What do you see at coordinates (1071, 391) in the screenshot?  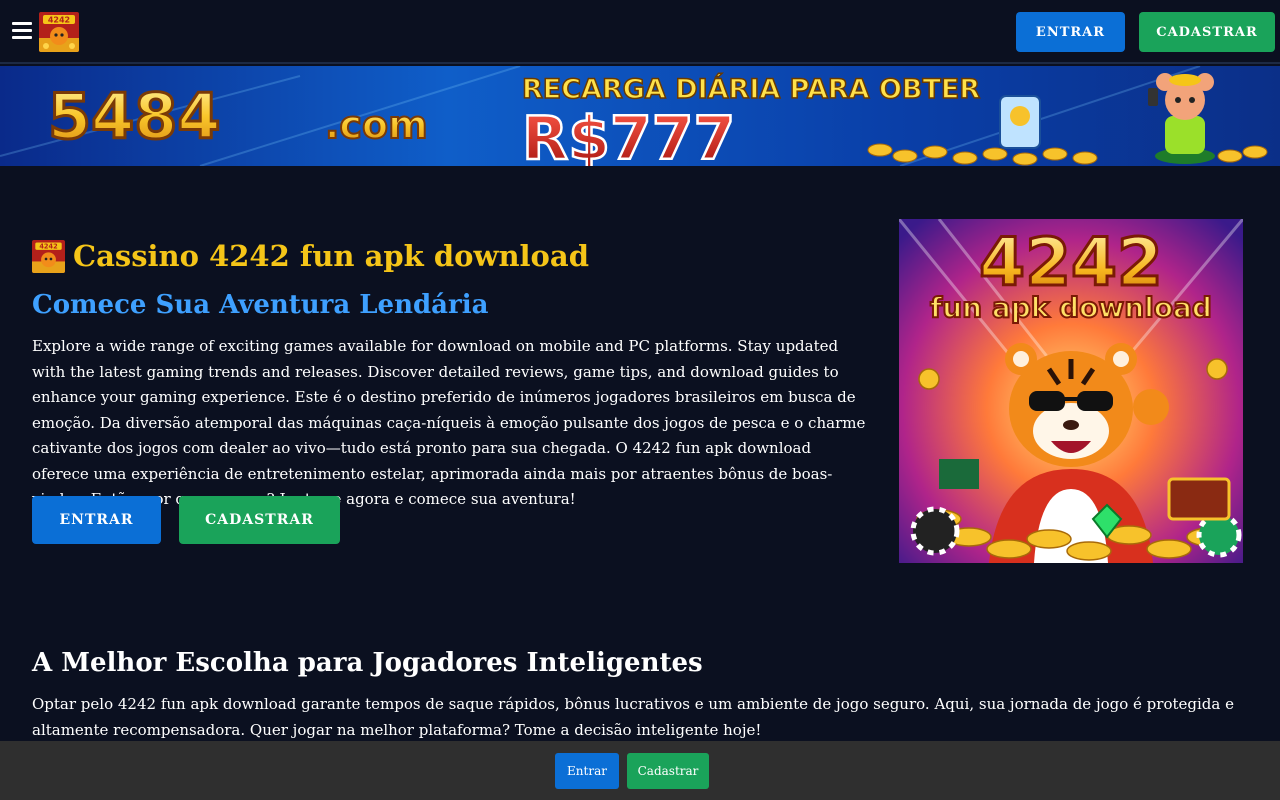 I see `hero-promo-image: 4242 fun apk download` at bounding box center [1071, 391].